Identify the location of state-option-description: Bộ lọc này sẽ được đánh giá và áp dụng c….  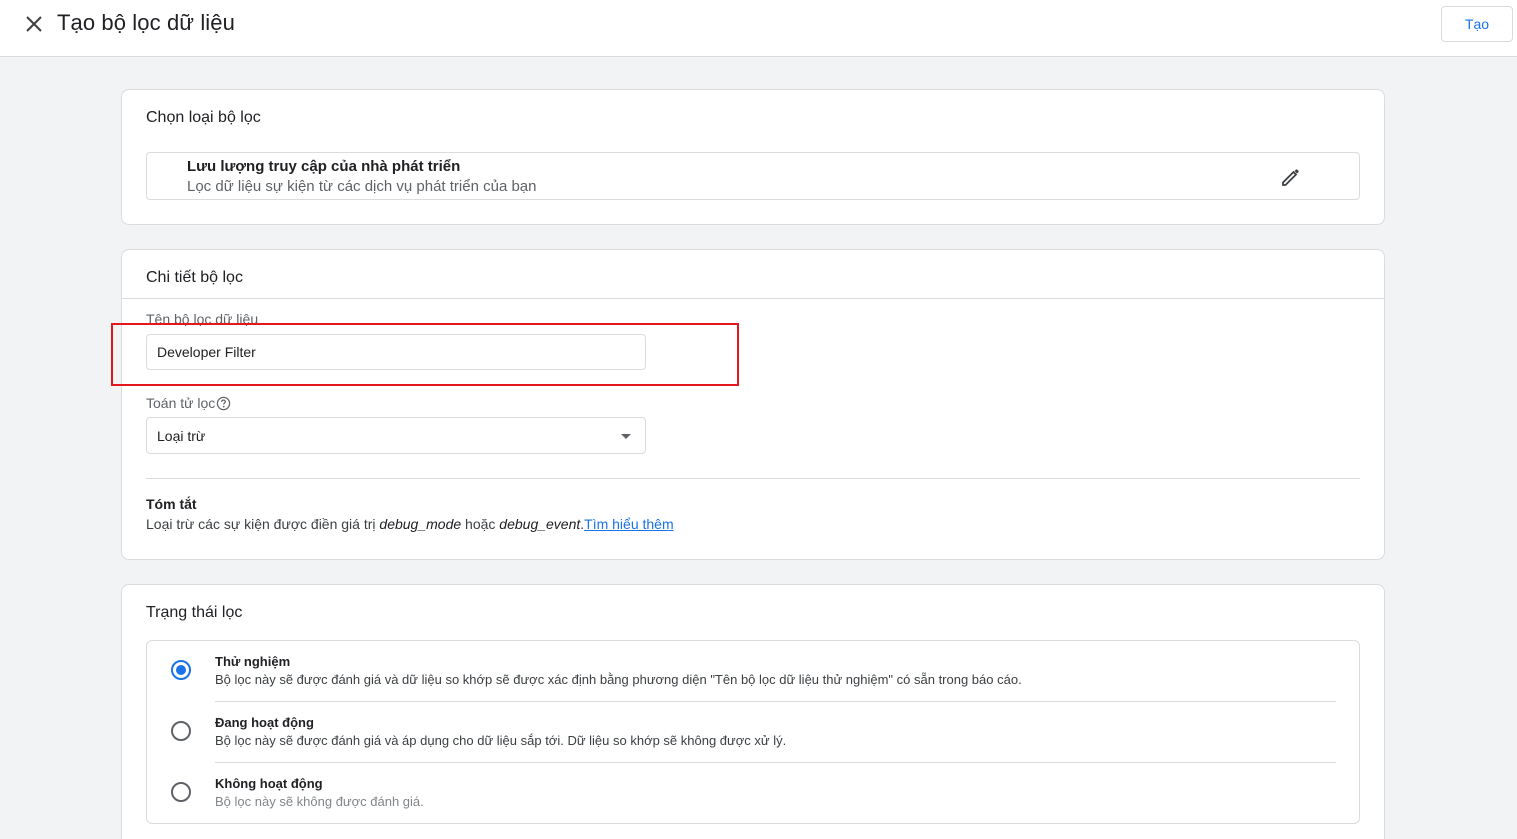
(501, 740).